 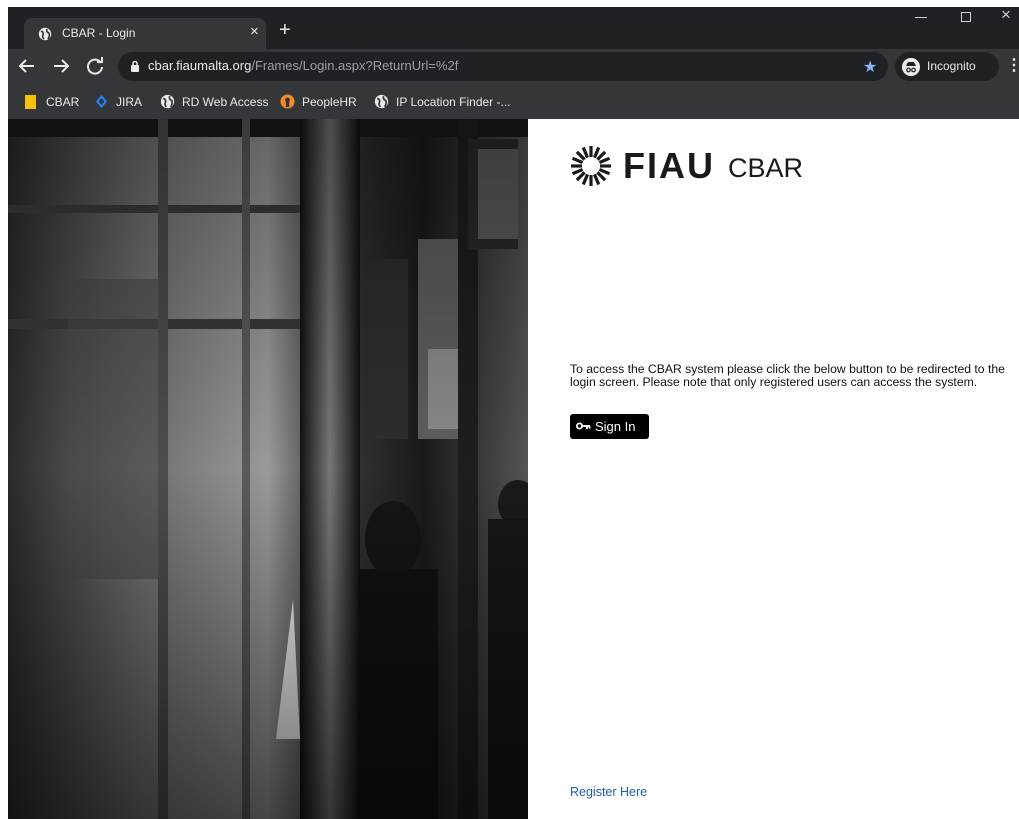 I want to click on browser-menu-icon: ⋮, so click(x=1012, y=65).